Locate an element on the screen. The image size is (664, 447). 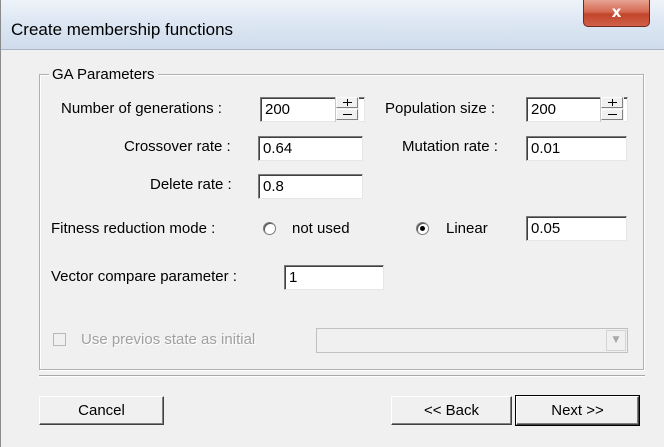
linear-value-field: 0.05 is located at coordinates (576, 228).